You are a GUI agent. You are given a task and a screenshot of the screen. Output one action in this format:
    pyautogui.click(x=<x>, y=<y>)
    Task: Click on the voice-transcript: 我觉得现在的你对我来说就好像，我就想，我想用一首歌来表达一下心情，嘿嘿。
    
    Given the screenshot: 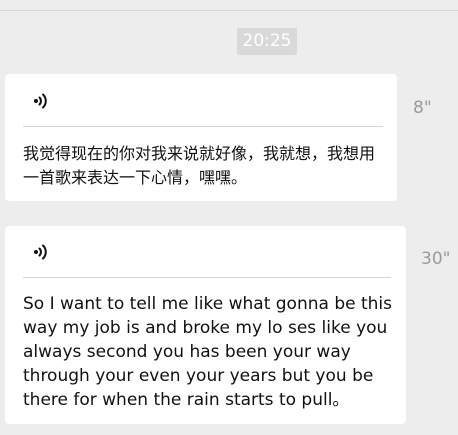 What is the action you would take?
    pyautogui.click(x=199, y=165)
    